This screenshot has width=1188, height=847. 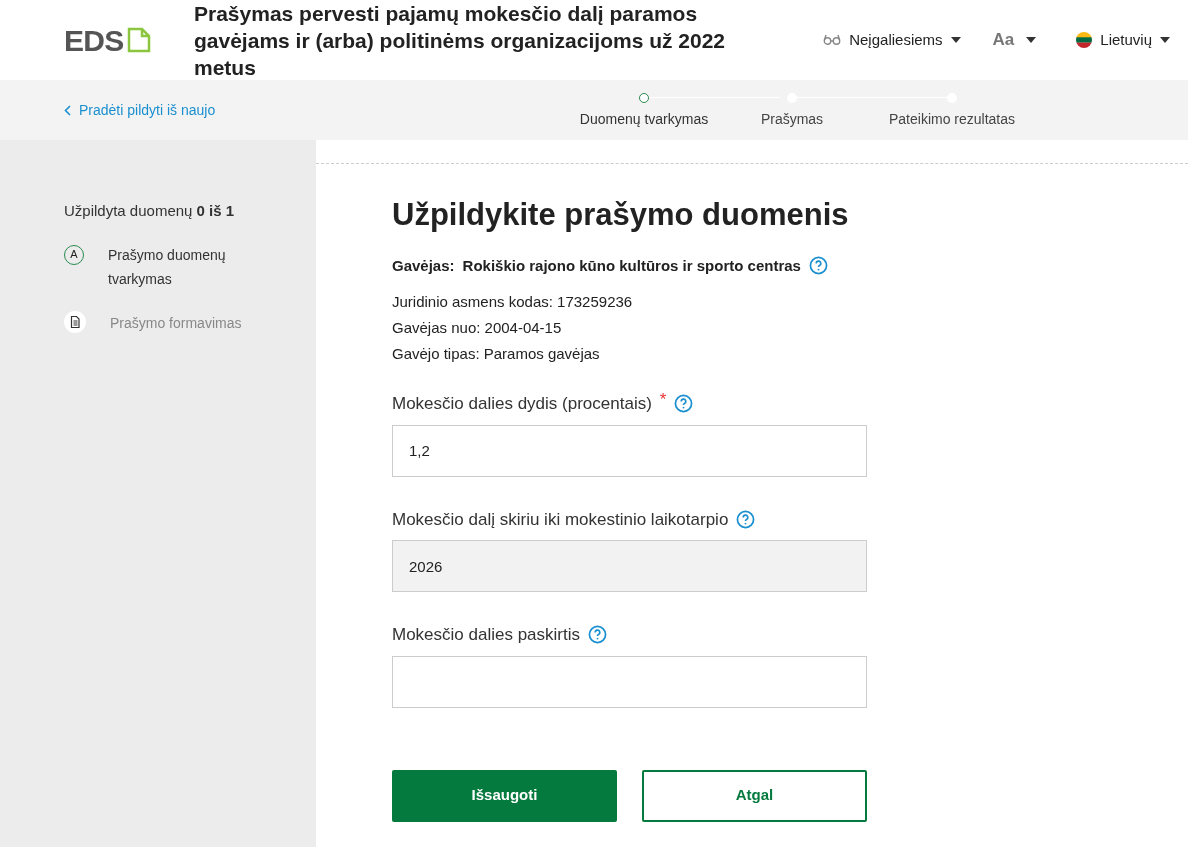 I want to click on step-label: Duomenų tvarkymas, so click(x=644, y=119).